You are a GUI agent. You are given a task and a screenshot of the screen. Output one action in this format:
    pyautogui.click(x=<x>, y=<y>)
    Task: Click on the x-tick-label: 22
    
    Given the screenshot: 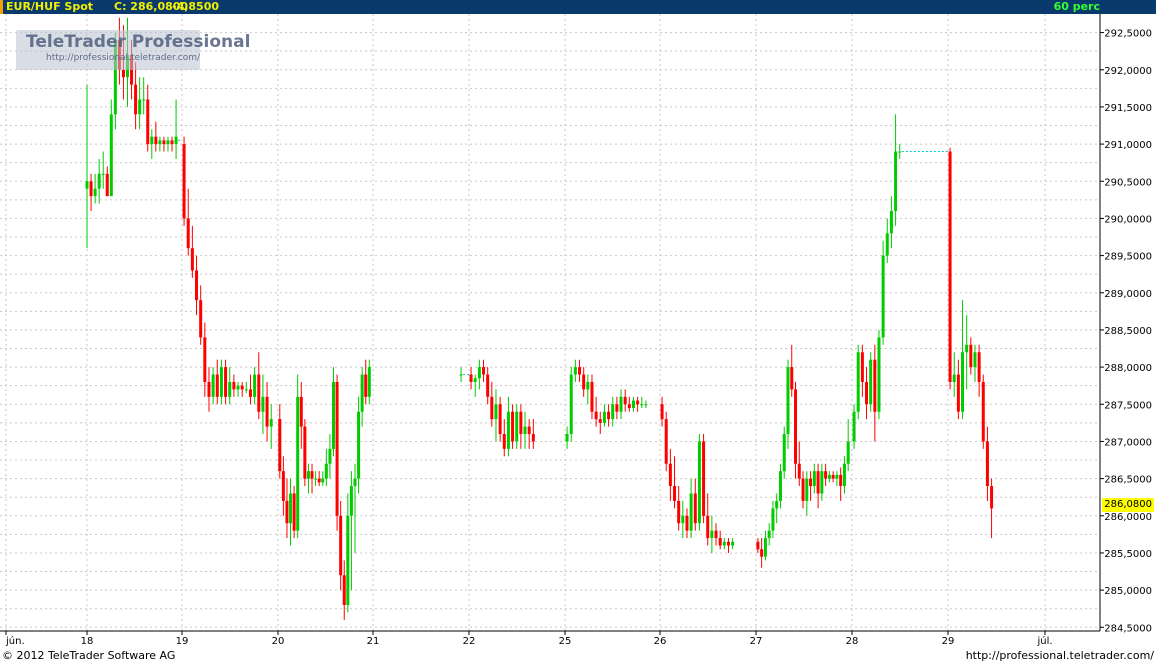 What is the action you would take?
    pyautogui.click(x=469, y=641)
    